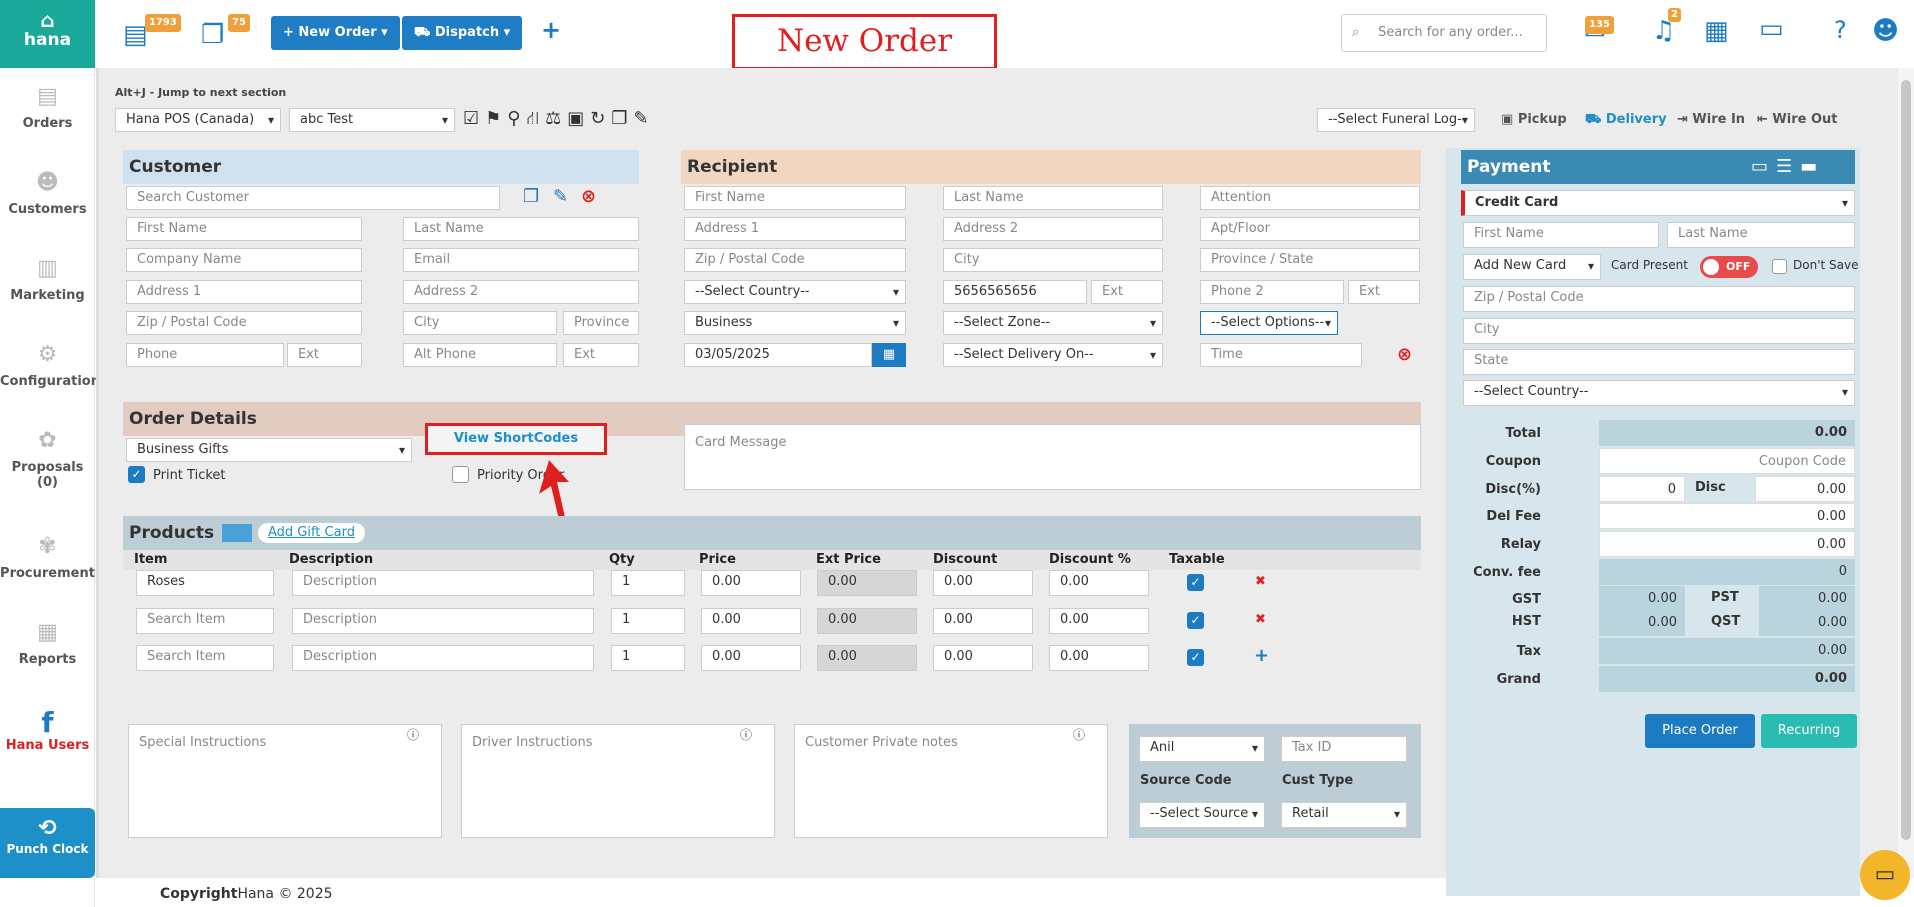 Image resolution: width=1914 pixels, height=907 pixels. I want to click on cash-icon: ▭, so click(1763, 166).